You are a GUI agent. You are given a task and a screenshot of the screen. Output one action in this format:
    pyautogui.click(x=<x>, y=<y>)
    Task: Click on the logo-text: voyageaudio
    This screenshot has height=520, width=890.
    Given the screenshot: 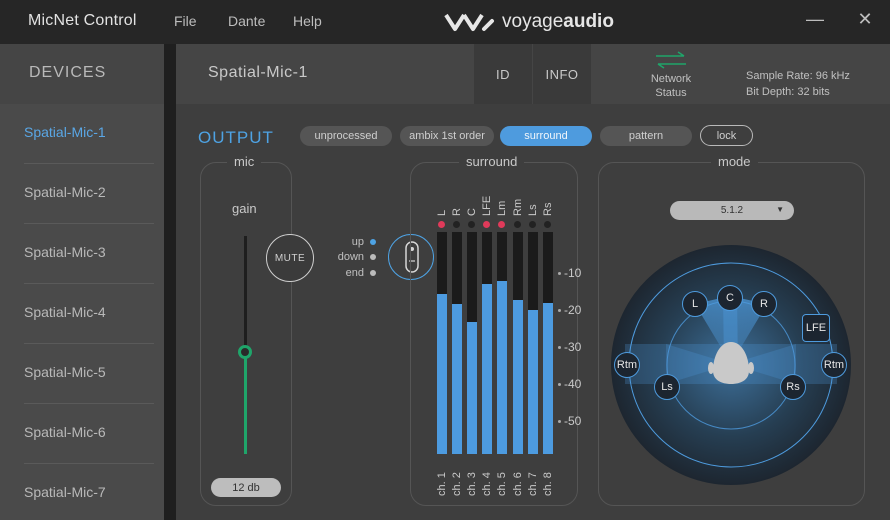 What is the action you would take?
    pyautogui.click(x=558, y=22)
    